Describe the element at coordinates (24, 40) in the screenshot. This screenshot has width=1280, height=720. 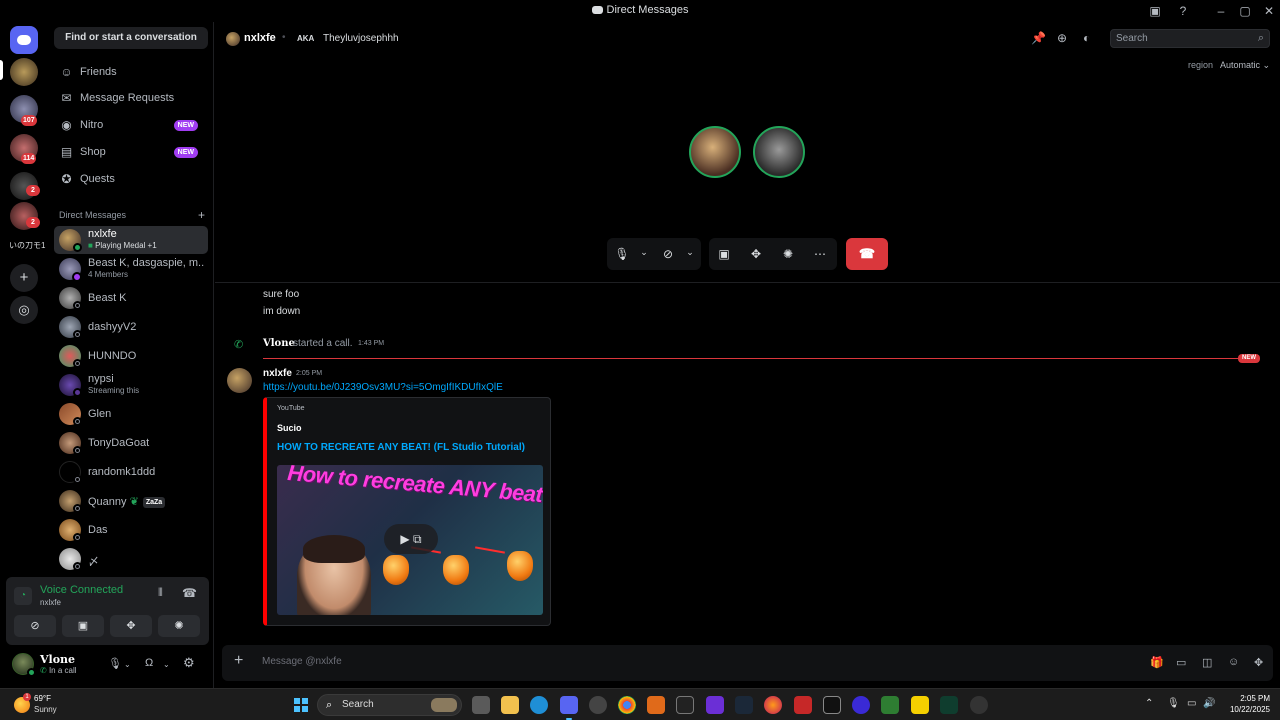
I see `home-button` at that location.